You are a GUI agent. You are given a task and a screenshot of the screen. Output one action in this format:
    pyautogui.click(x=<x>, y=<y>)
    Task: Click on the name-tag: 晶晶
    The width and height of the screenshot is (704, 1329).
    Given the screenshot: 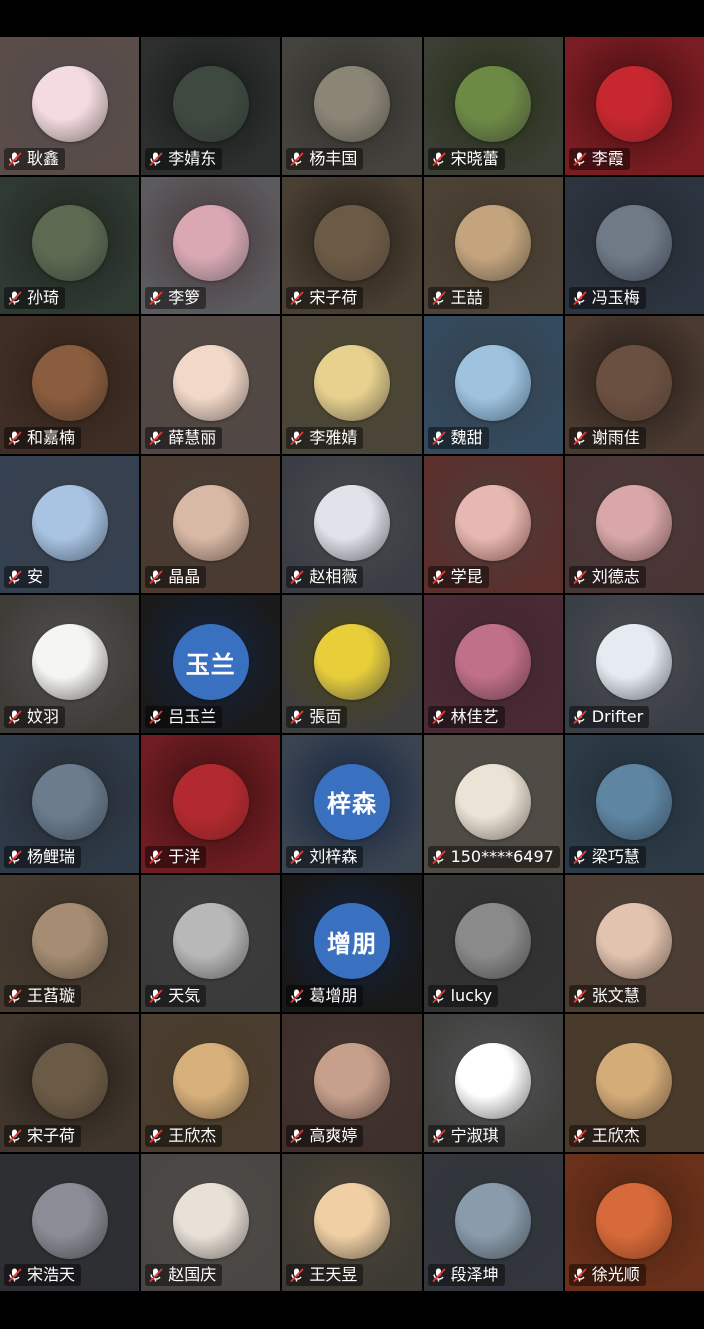 What is the action you would take?
    pyautogui.click(x=176, y=577)
    